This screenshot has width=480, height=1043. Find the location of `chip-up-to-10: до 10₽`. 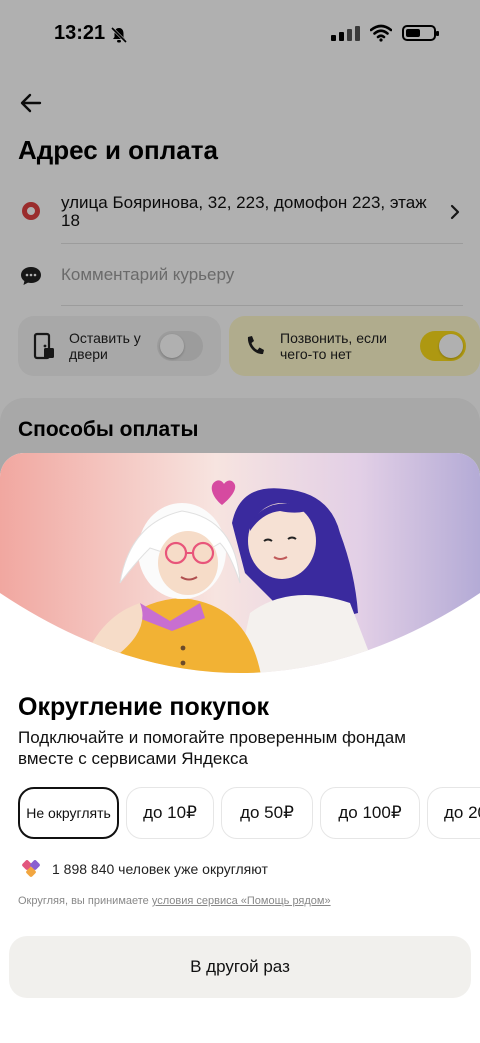

chip-up-to-10: до 10₽ is located at coordinates (170, 813).